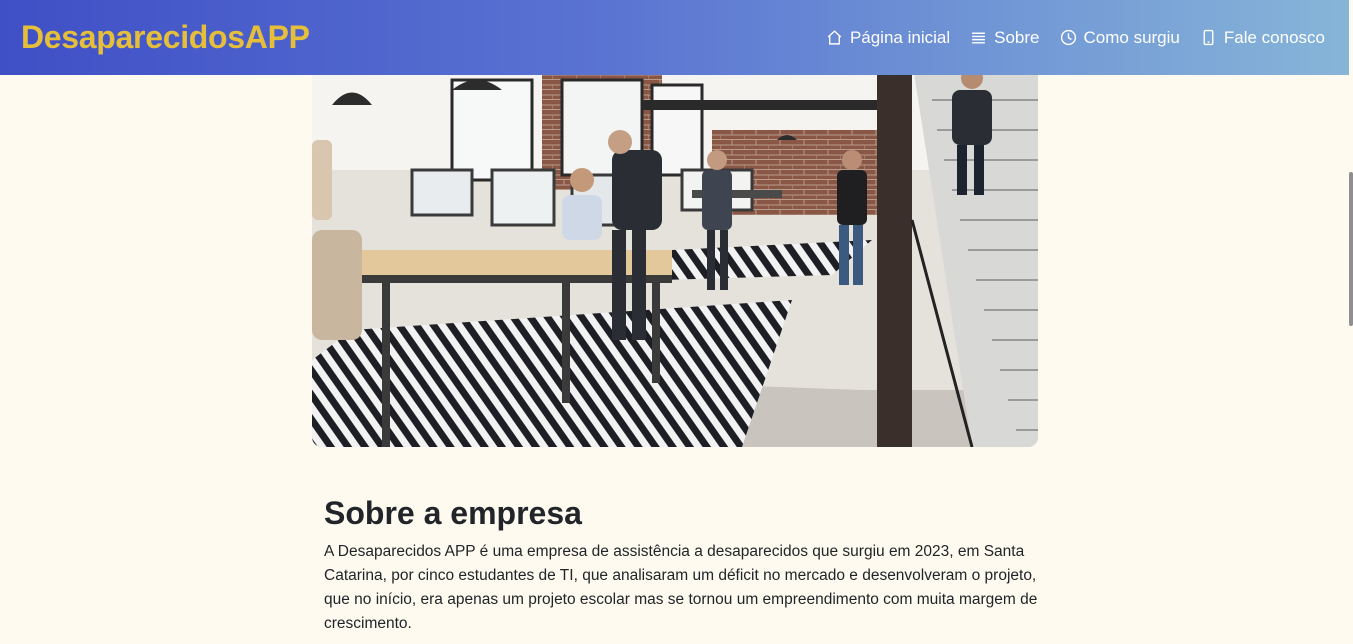 The height and width of the screenshot is (644, 1353). I want to click on nav-link-history: Como surgiu, so click(1120, 38).